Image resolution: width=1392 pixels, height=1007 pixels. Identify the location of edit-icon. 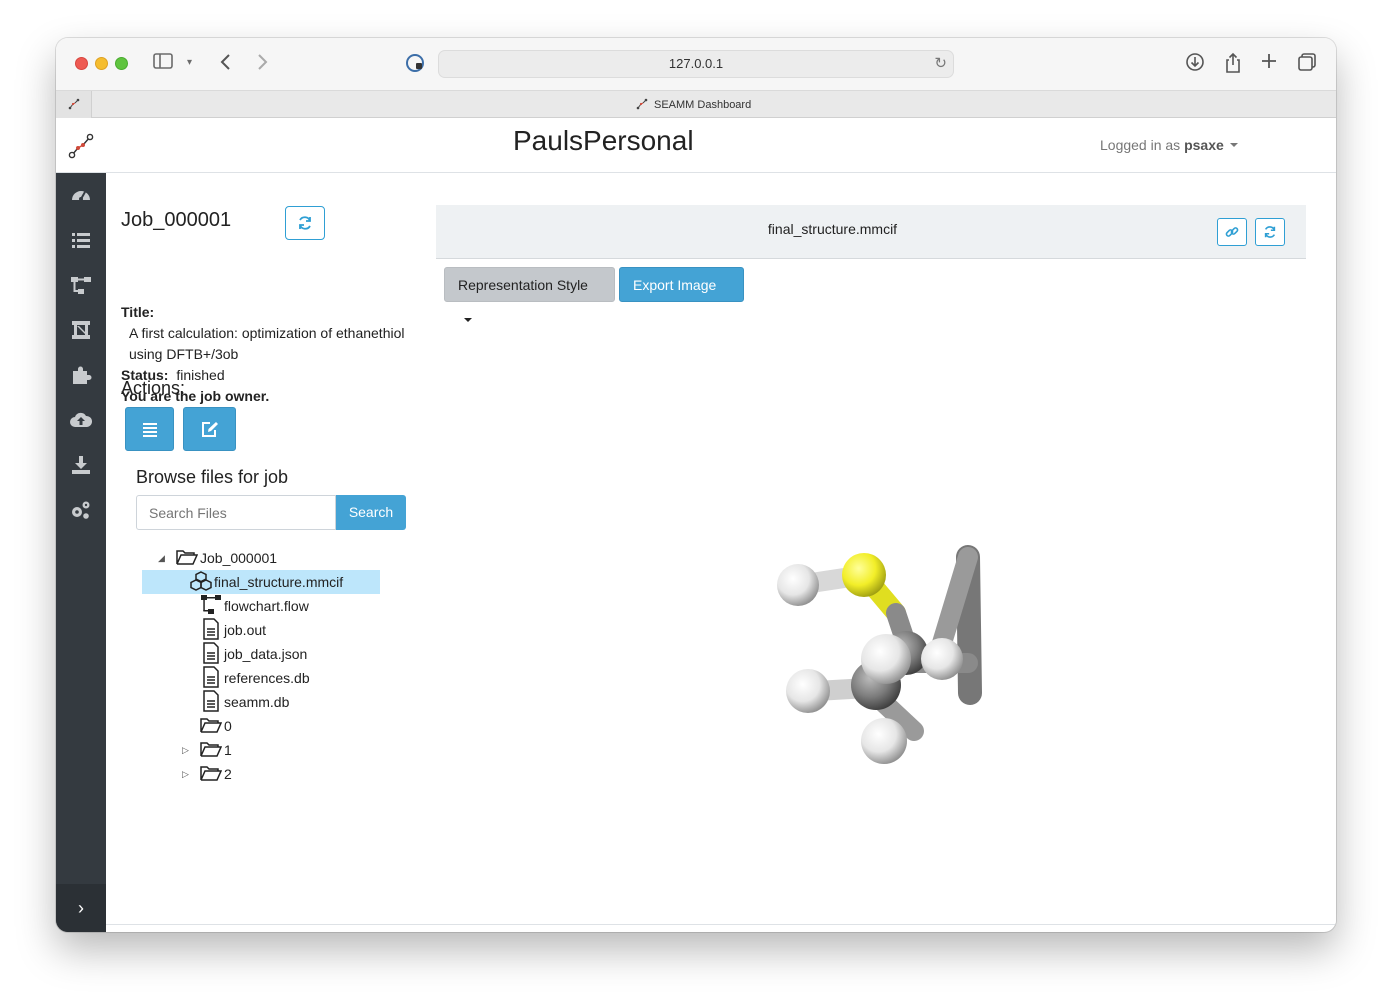
(209, 429).